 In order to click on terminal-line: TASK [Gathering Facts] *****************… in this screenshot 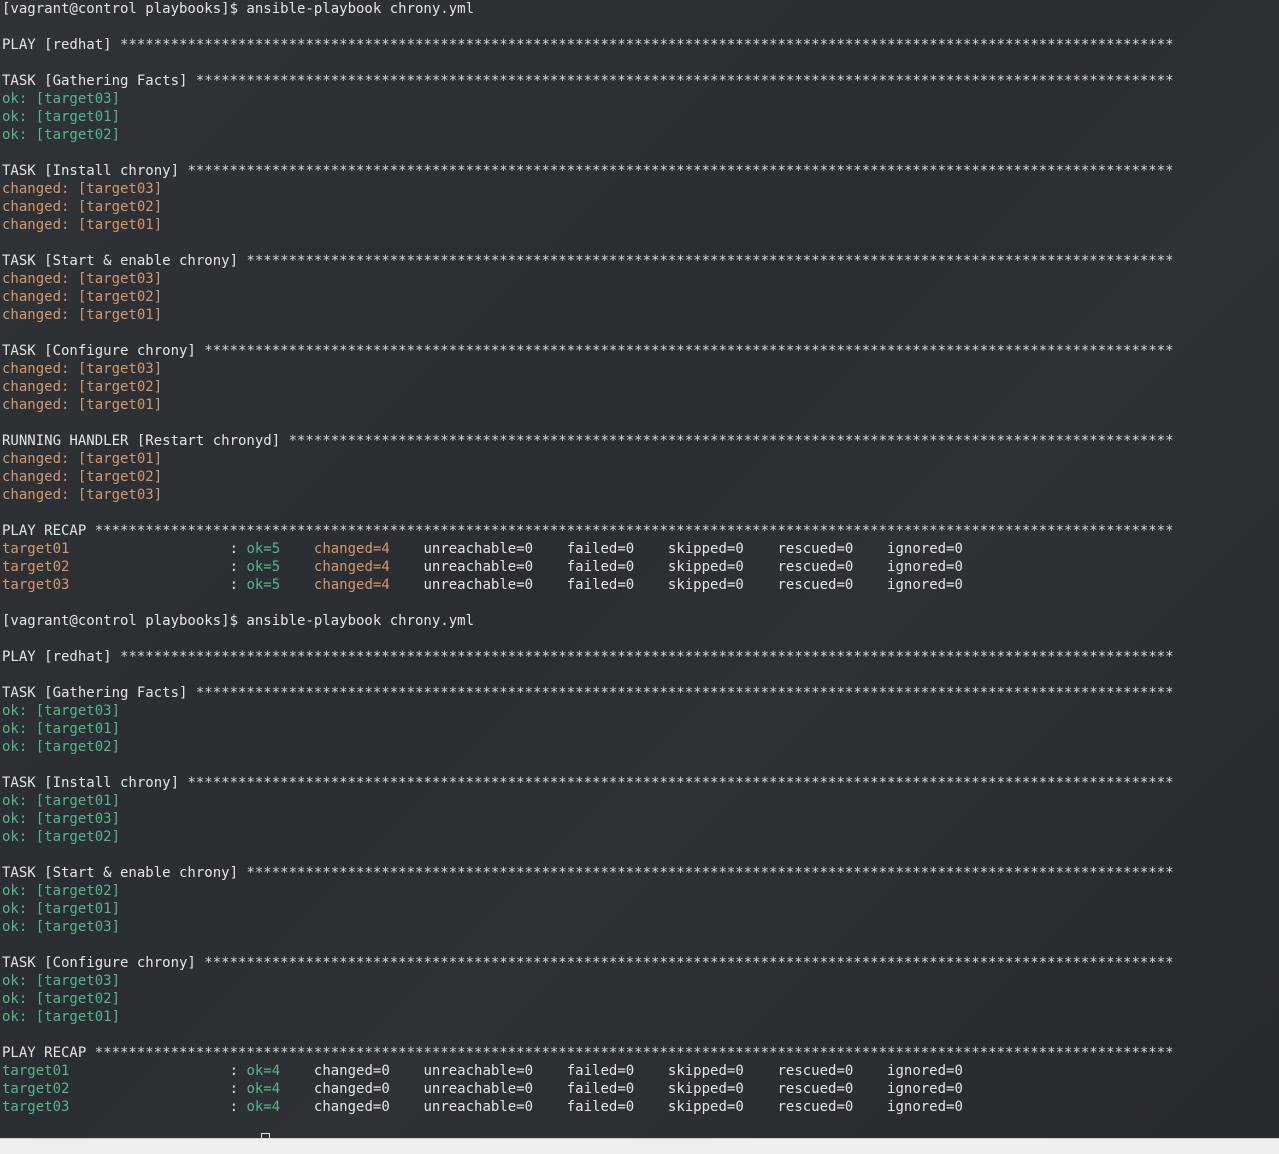, I will do `click(640, 693)`.